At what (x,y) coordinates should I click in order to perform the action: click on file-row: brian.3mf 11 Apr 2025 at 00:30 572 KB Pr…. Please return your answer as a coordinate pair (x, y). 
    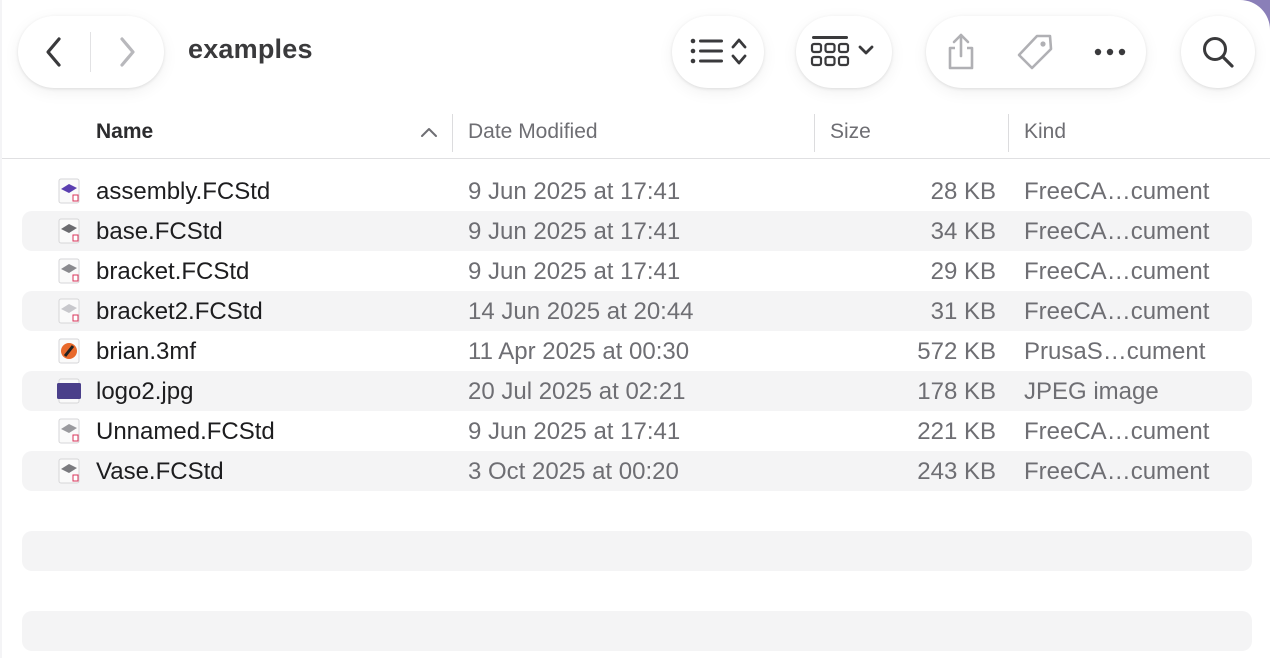
    Looking at the image, I should click on (637, 351).